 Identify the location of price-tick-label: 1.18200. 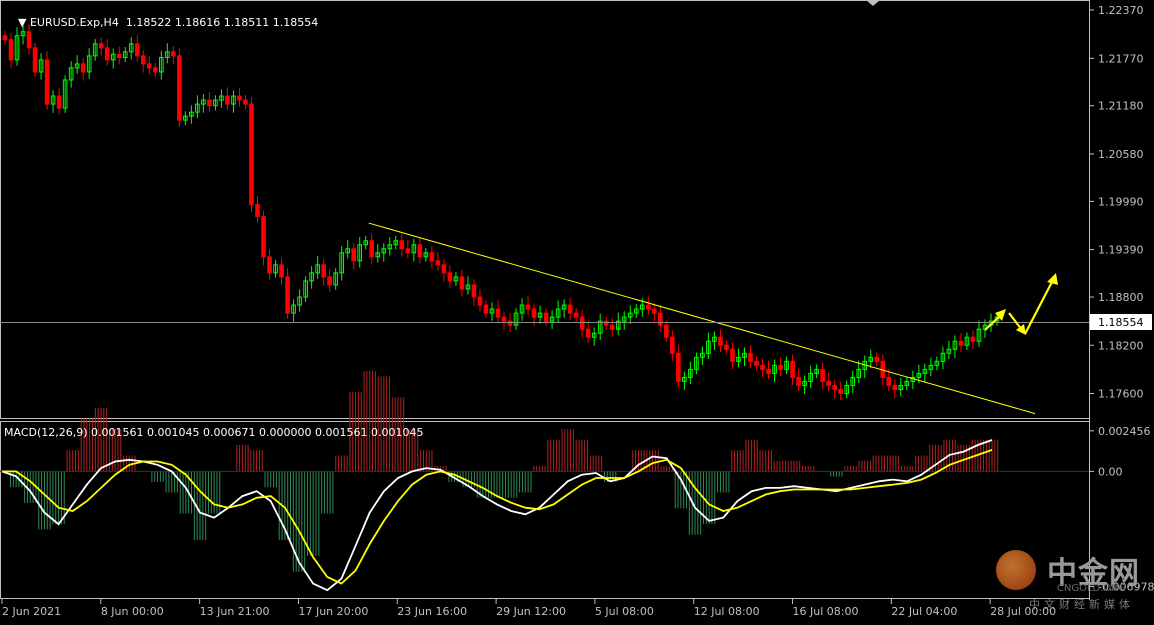
(1121, 345).